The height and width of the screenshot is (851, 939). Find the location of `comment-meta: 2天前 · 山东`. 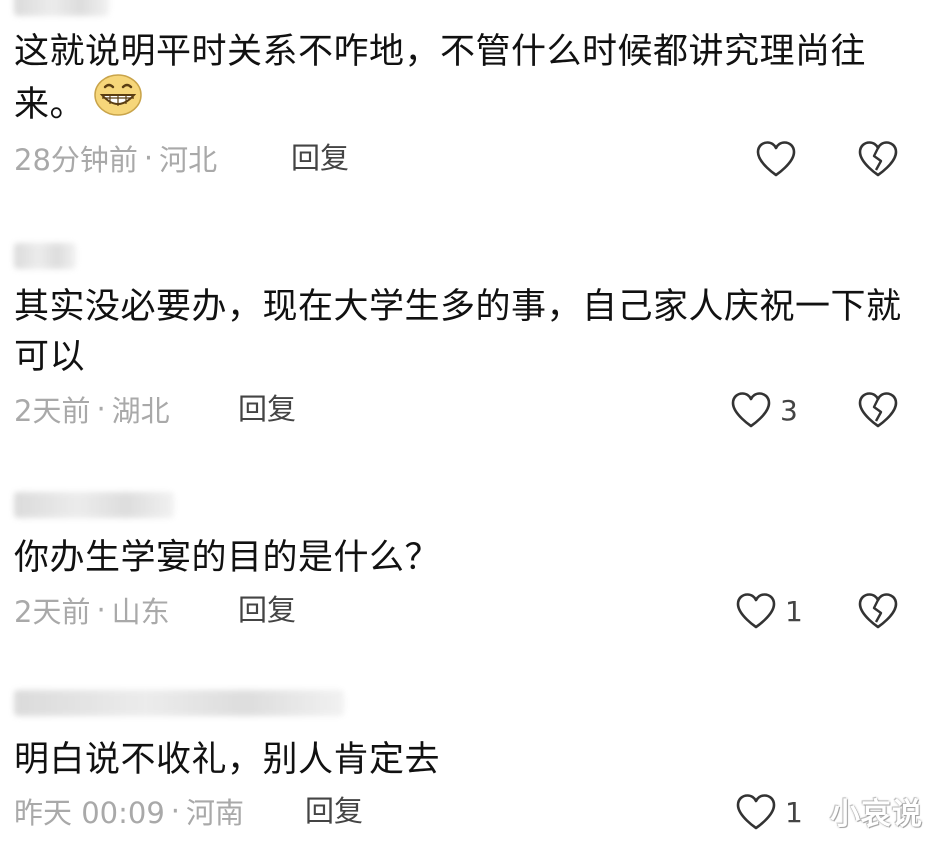

comment-meta: 2天前 · 山东 is located at coordinates (92, 610).